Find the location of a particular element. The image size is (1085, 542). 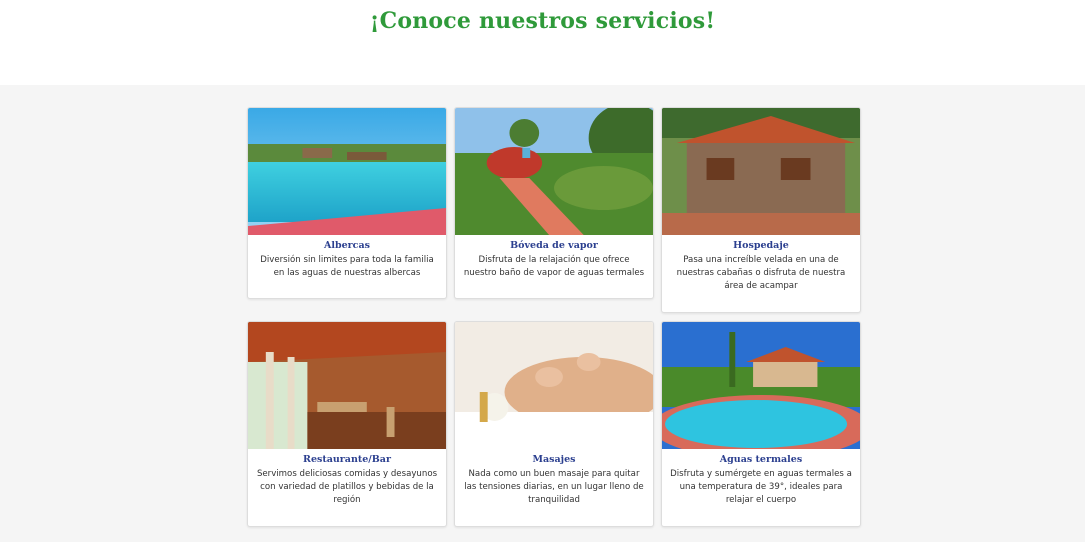

service-title: Hospedaje is located at coordinates (761, 245).